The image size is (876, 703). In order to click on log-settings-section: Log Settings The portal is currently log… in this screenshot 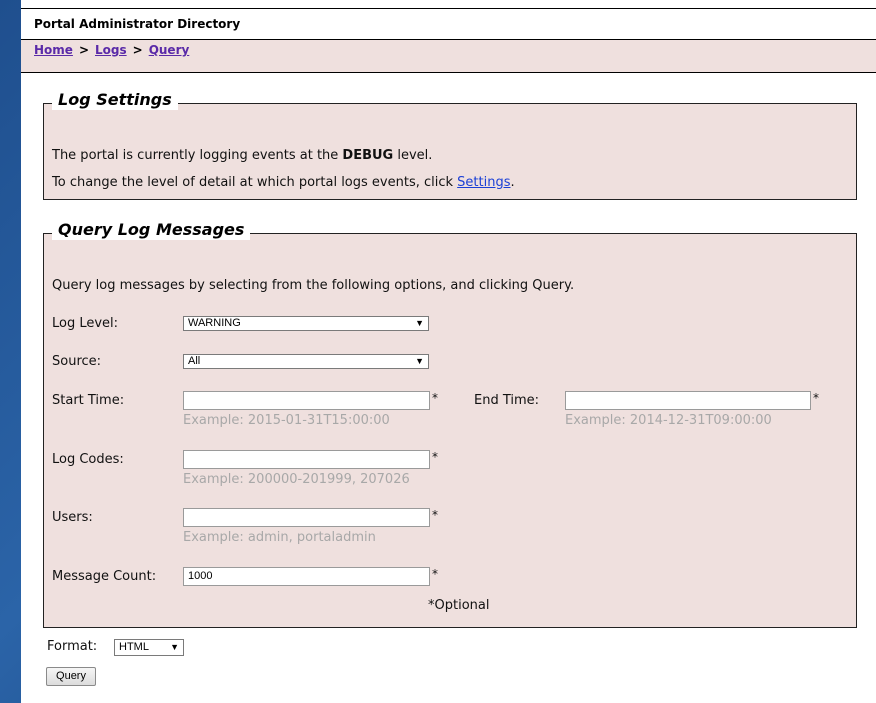, I will do `click(450, 145)`.